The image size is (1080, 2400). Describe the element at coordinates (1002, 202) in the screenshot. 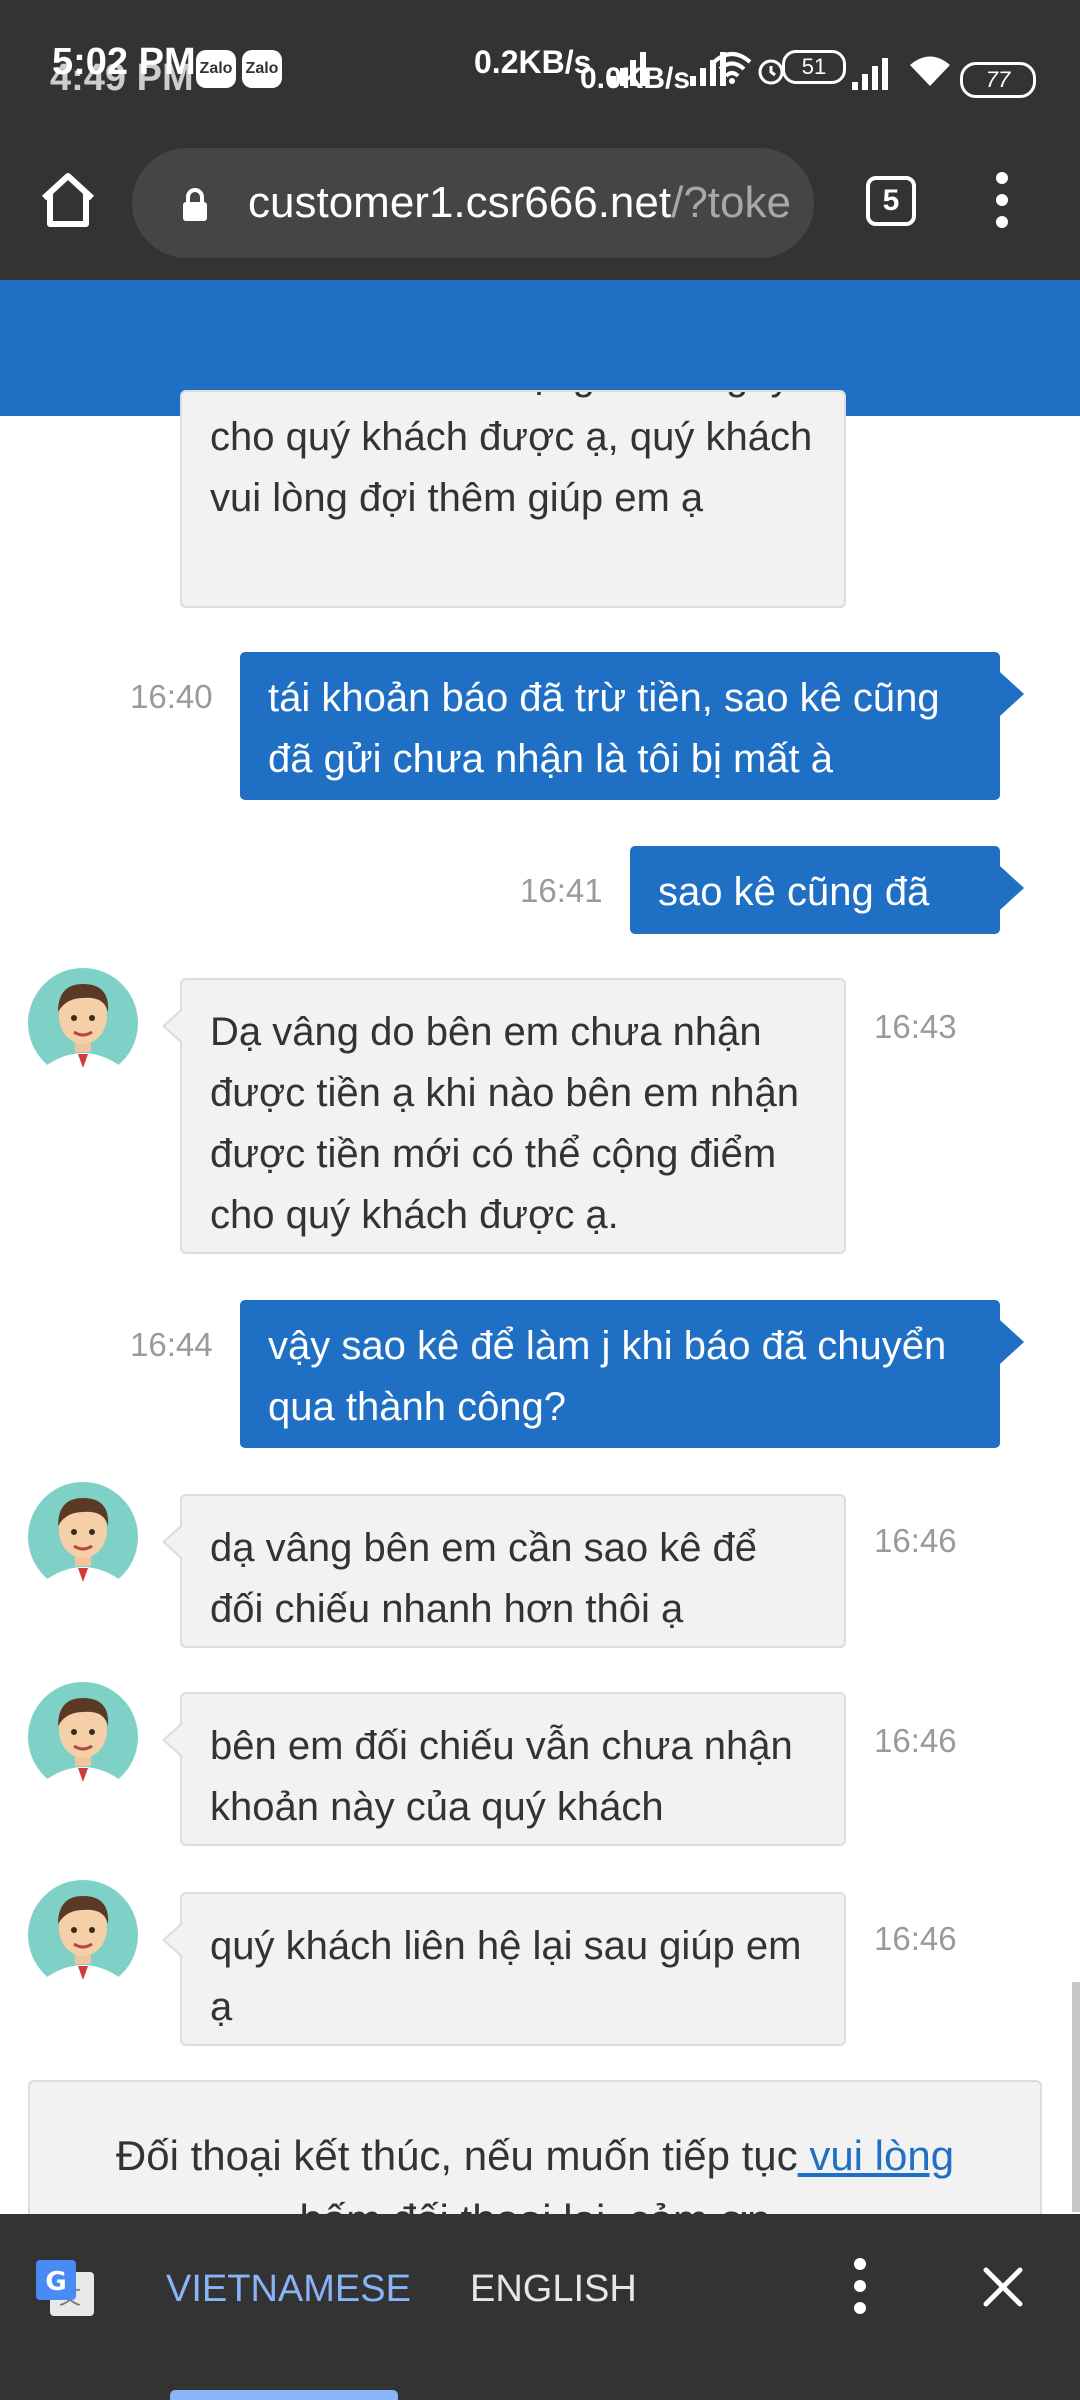

I see `overflow-menu-icon` at that location.